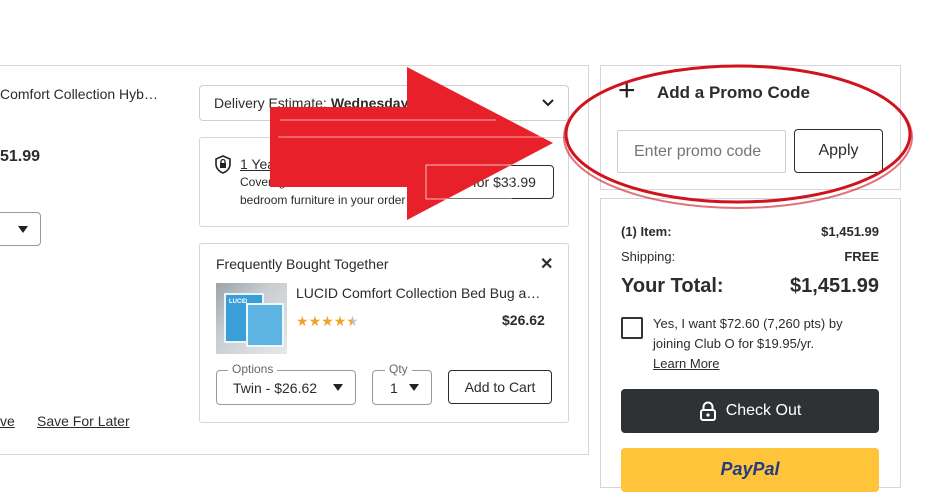 This screenshot has width=941, height=492. I want to click on quantity-select, so click(20, 229).